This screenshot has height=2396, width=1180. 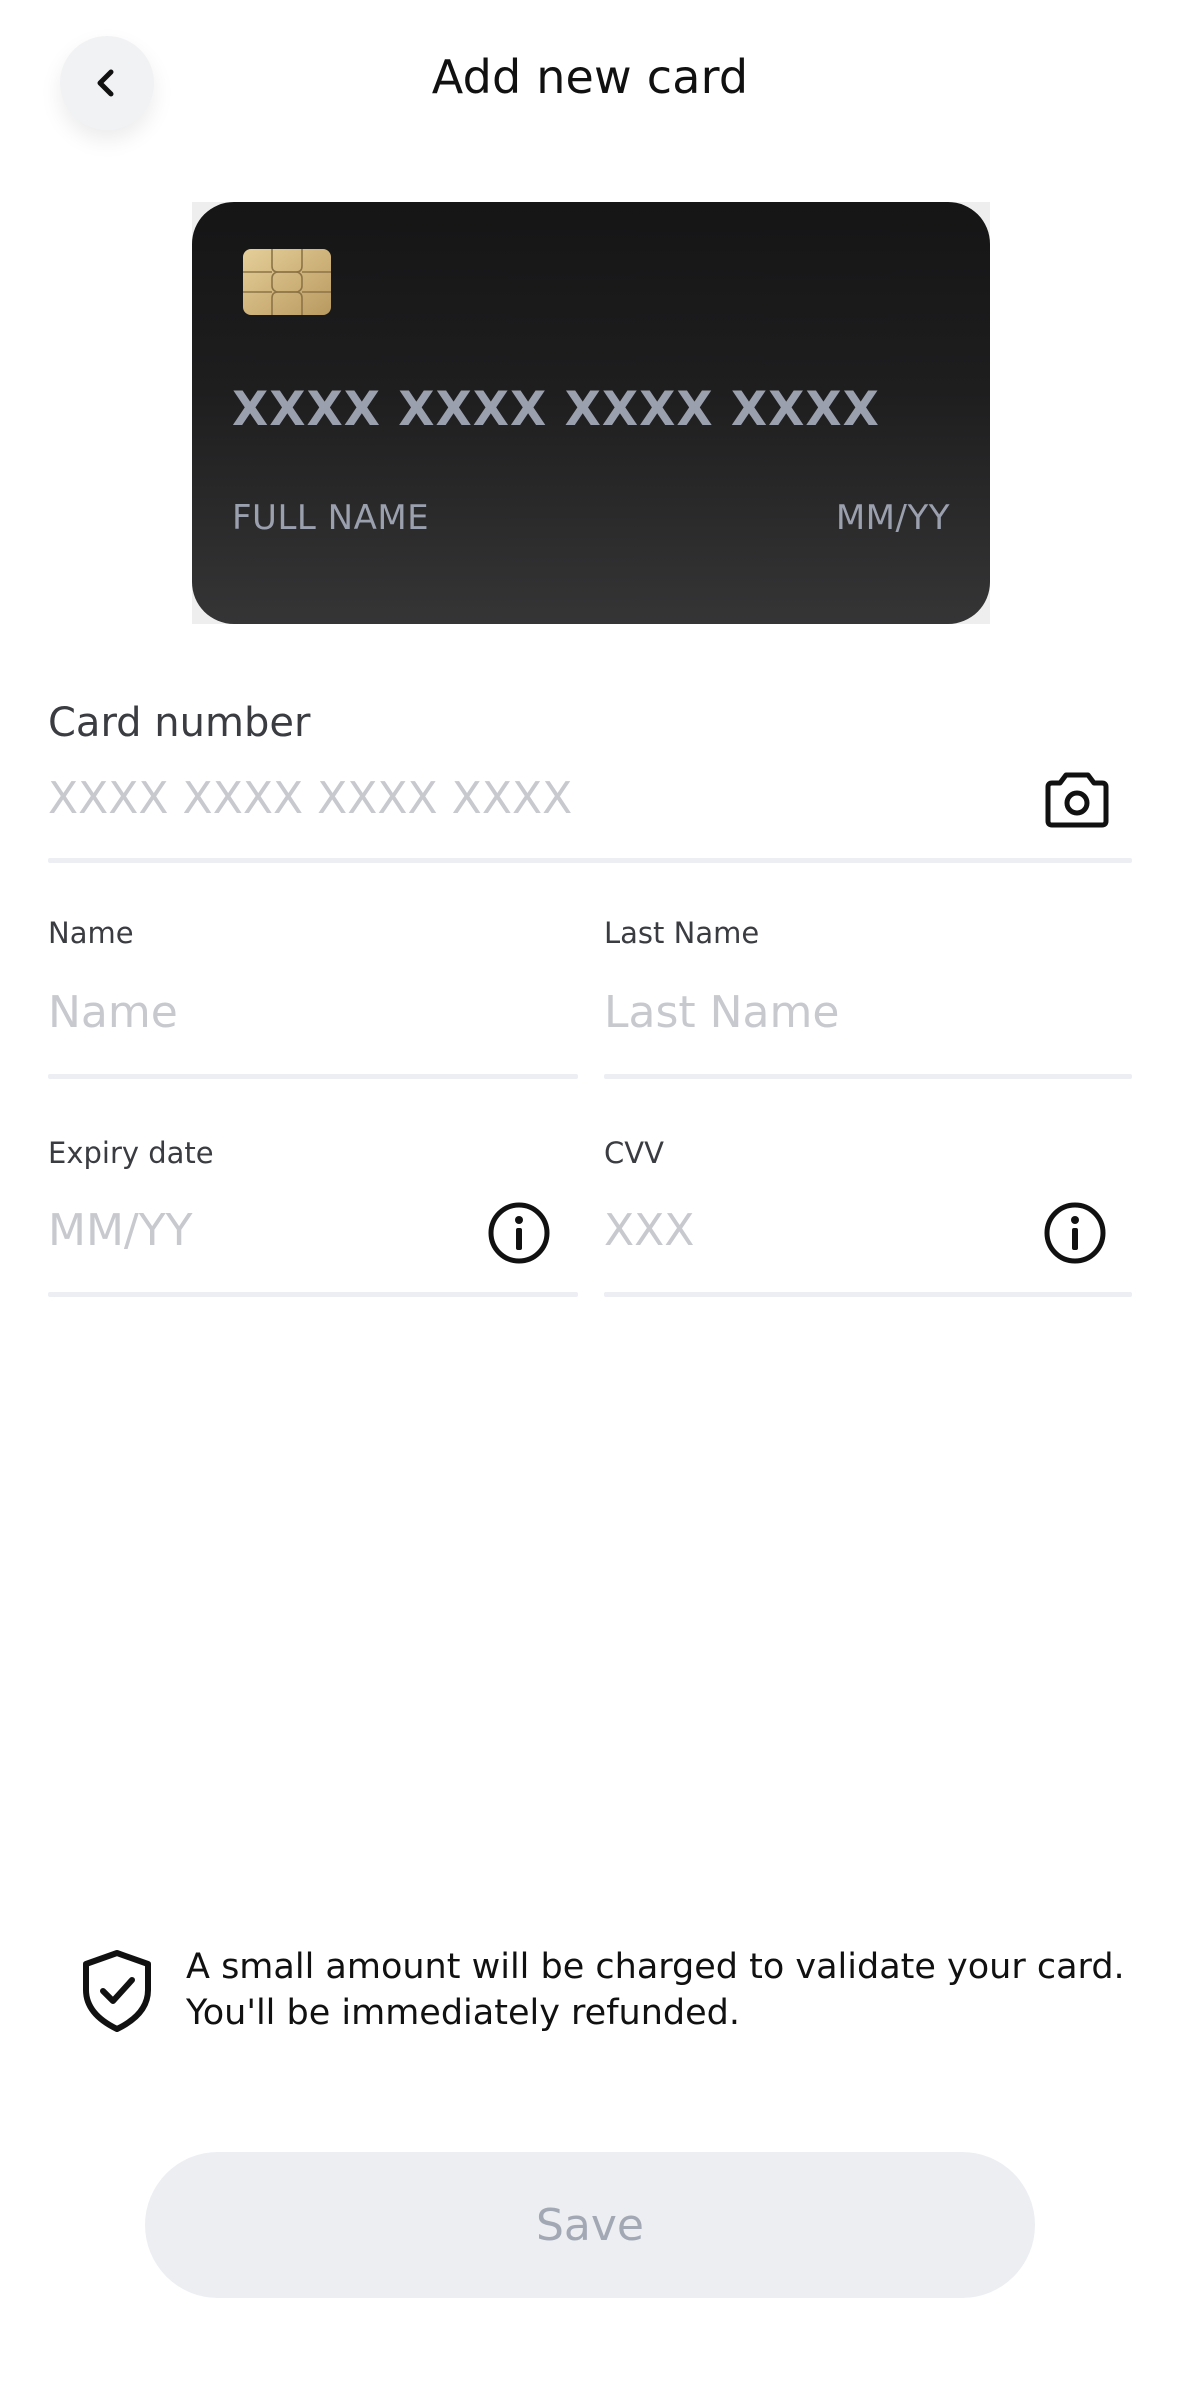 I want to click on first-name-input, so click(x=308, y=1012).